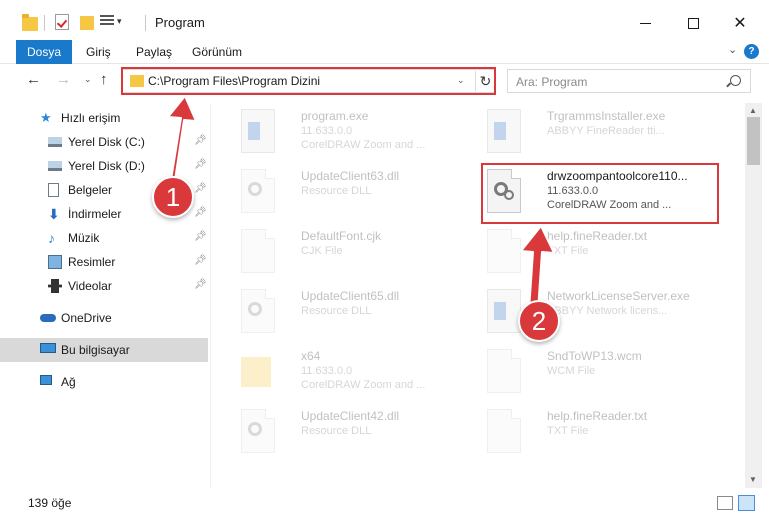 The image size is (769, 528). Describe the element at coordinates (753, 141) in the screenshot. I see `scroll-thumb` at that location.